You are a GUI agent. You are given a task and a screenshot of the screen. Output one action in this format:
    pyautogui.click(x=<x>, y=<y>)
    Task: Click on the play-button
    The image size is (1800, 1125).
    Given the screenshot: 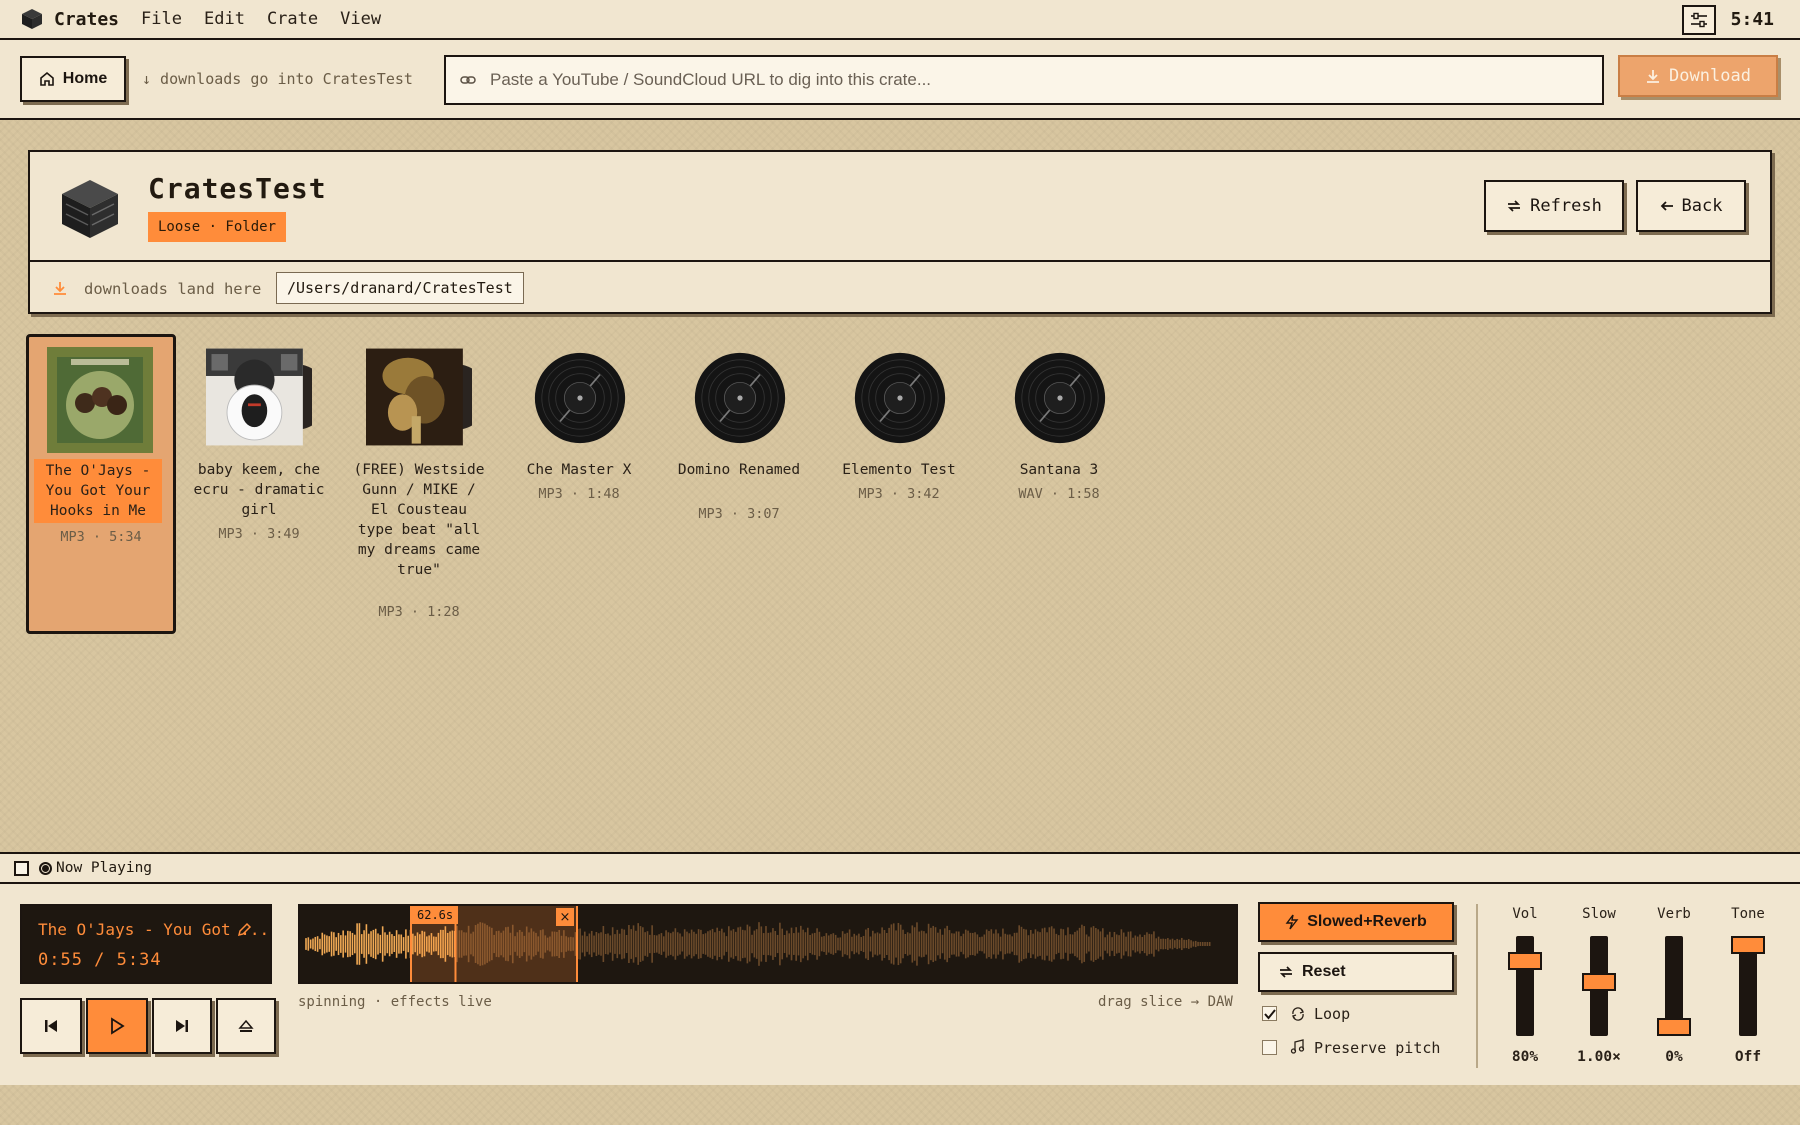 What is the action you would take?
    pyautogui.click(x=117, y=1026)
    